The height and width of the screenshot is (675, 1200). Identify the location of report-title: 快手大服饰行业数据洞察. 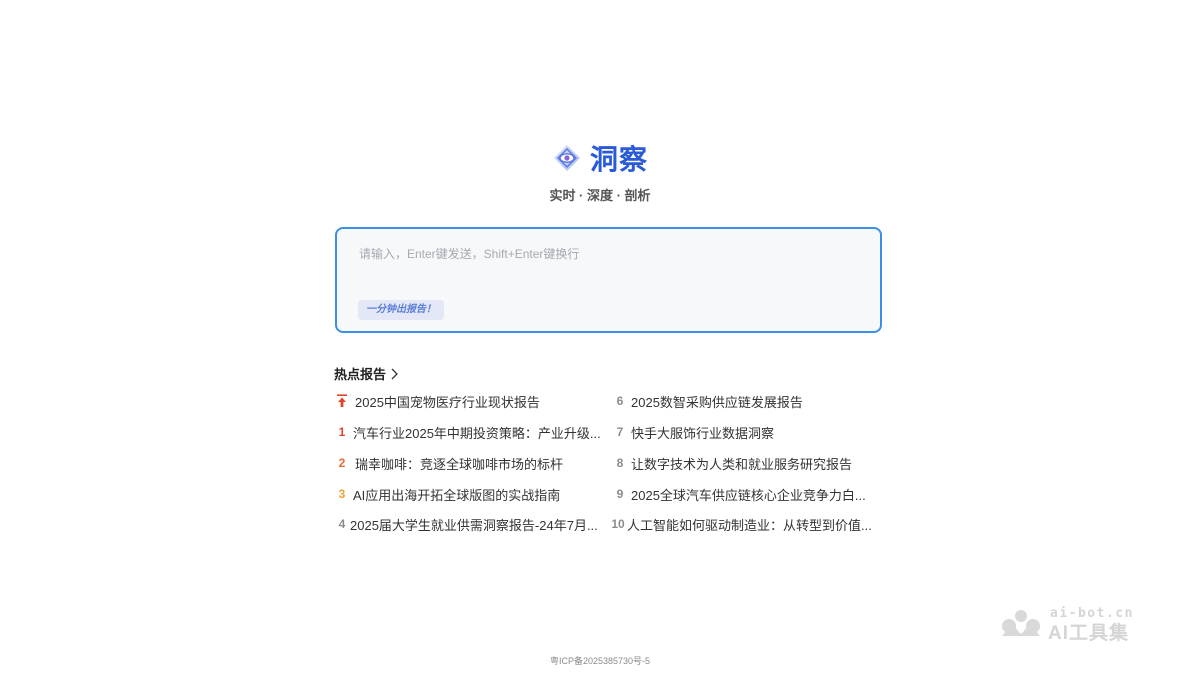
(703, 433).